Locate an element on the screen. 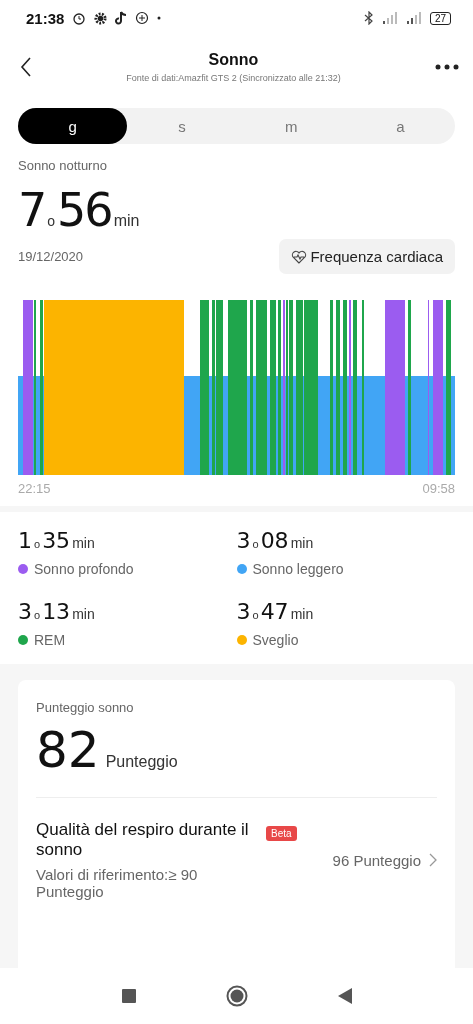 Image resolution: width=473 pixels, height=1024 pixels. period-tab: s is located at coordinates (182, 126).